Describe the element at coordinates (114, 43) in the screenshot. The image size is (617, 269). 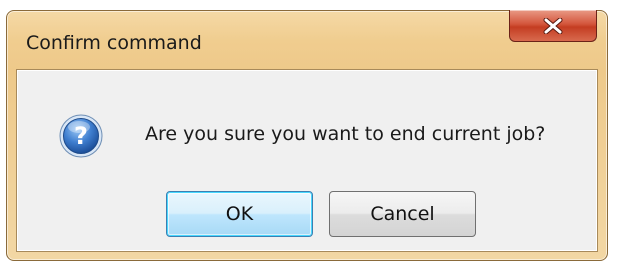
I see `dialog-title: Confirm command` at that location.